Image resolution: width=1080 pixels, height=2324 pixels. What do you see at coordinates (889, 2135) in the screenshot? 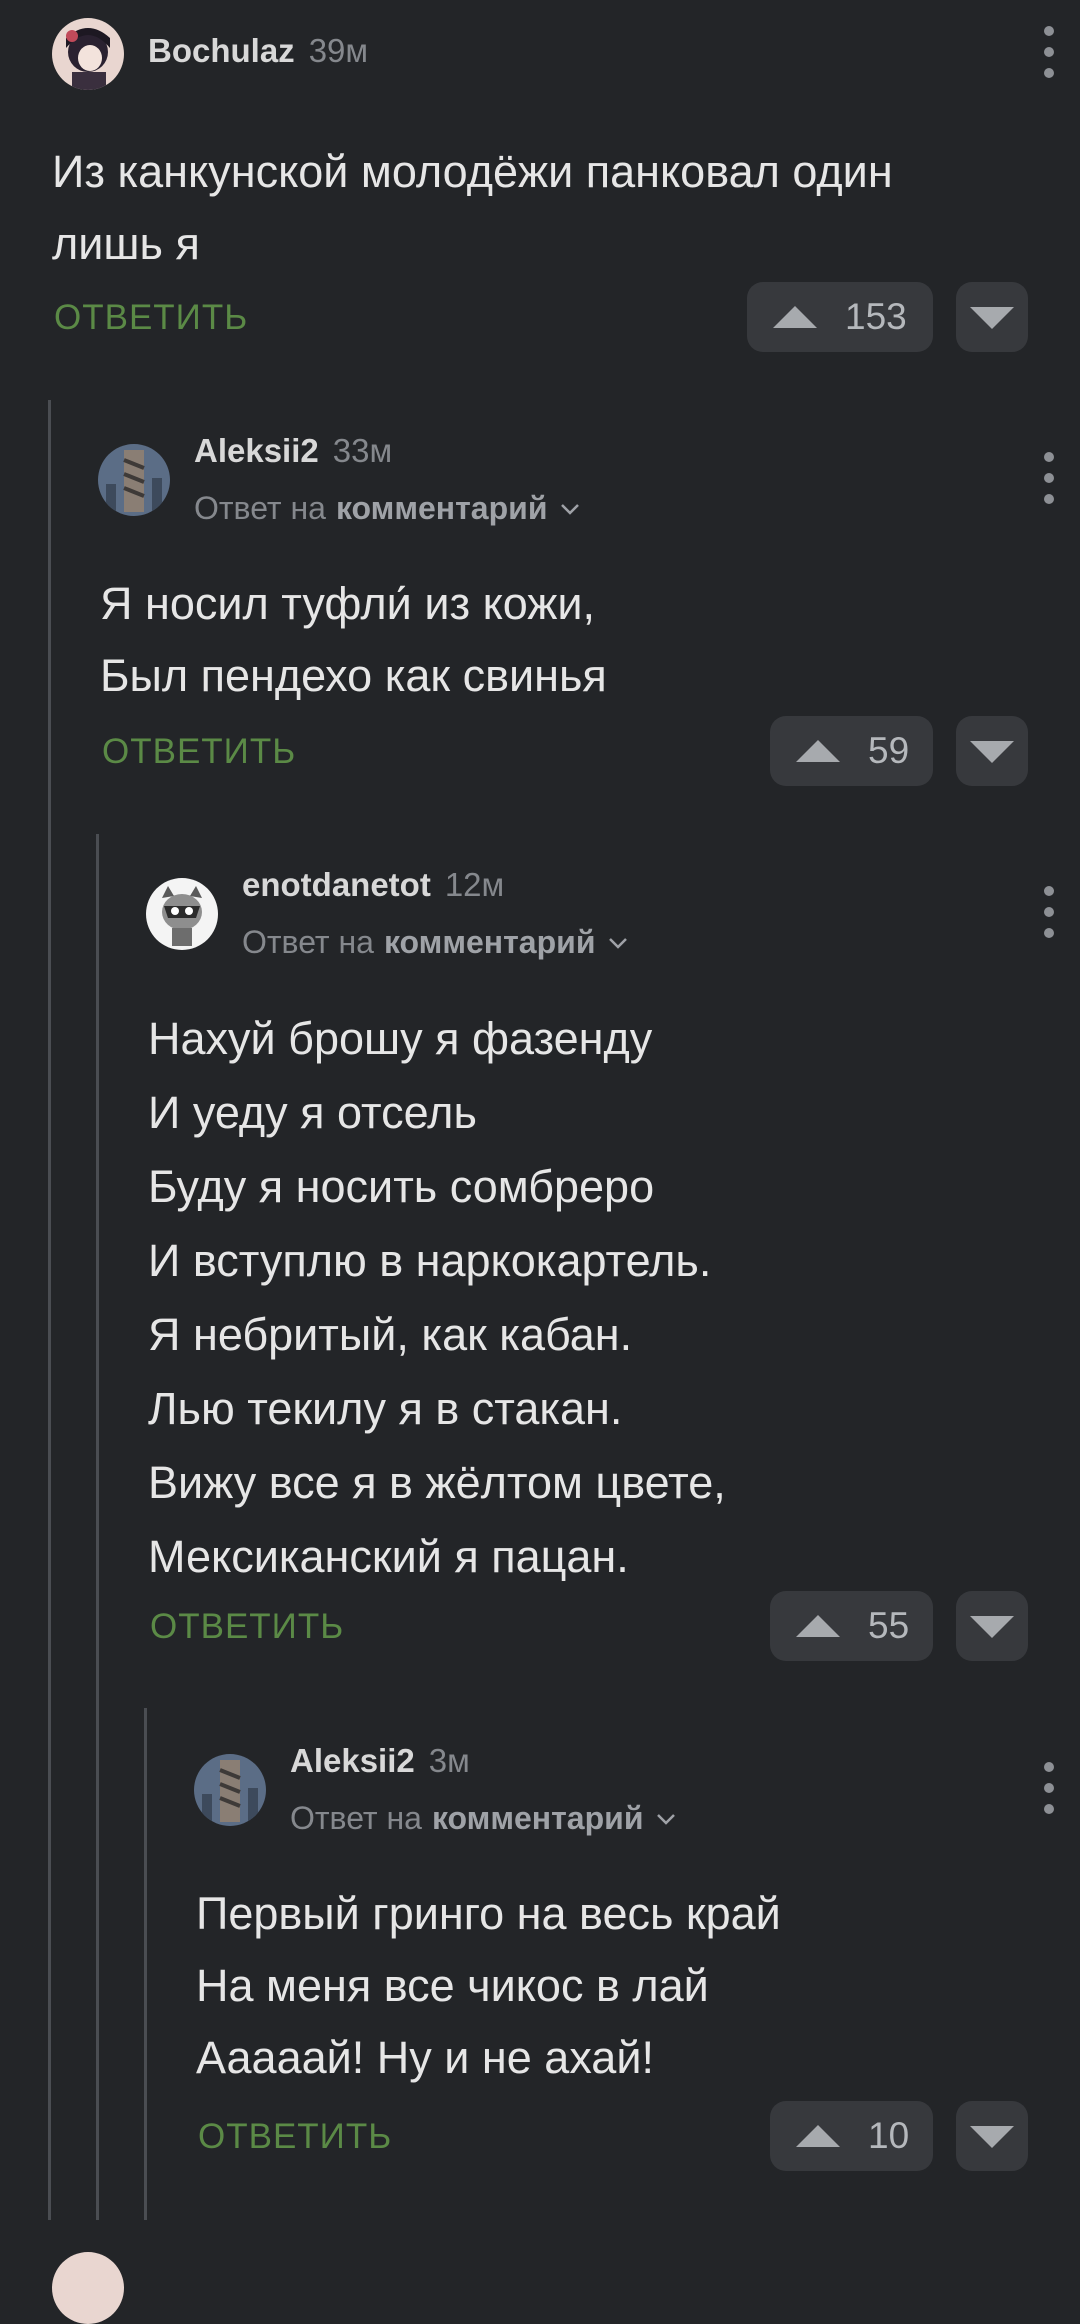
I see `vote-count: 10` at bounding box center [889, 2135].